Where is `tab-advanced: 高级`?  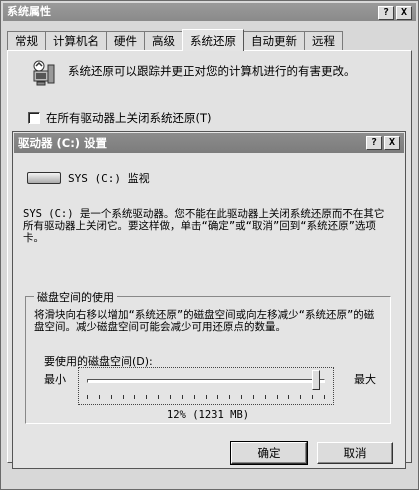 tab-advanced: 高级 is located at coordinates (163, 41).